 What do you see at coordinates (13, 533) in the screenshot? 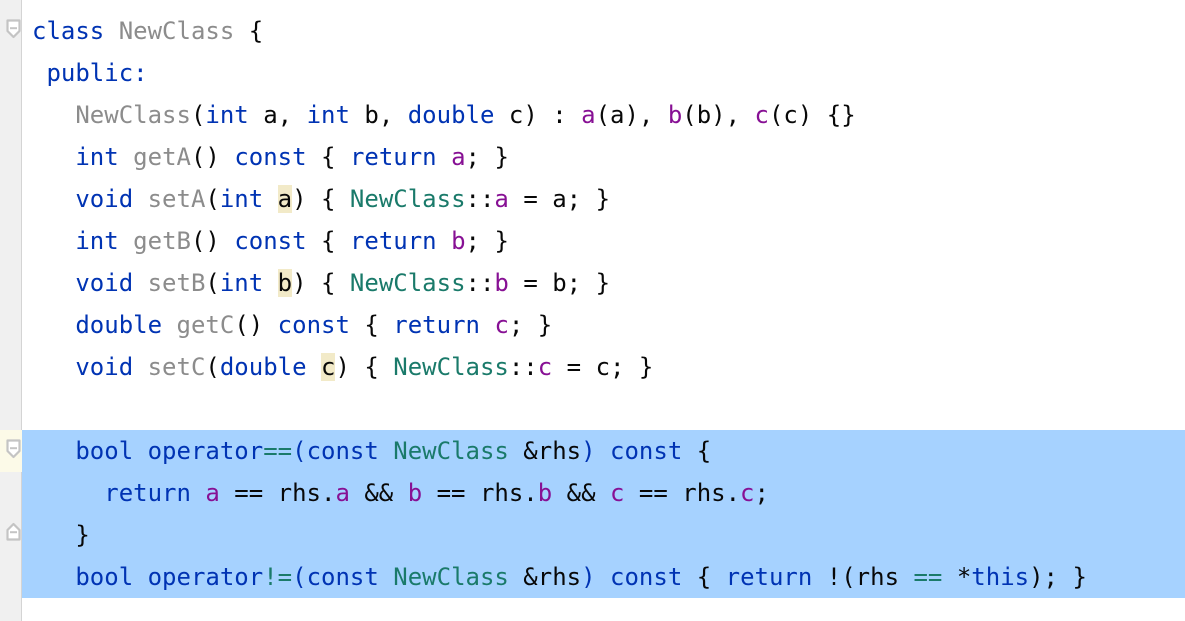
I see `fold-marker-operator-close-icon` at bounding box center [13, 533].